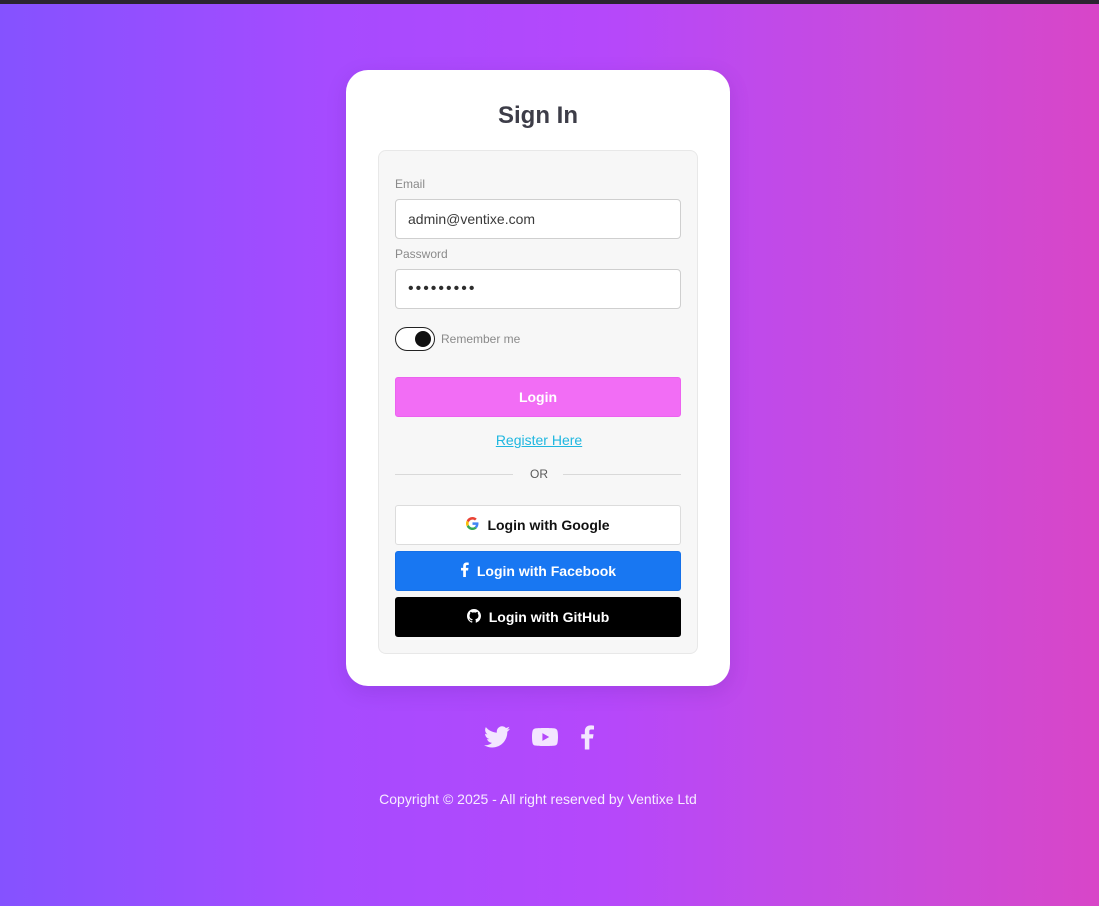 This screenshot has width=1099, height=906. Describe the element at coordinates (421, 254) in the screenshot. I see `password-label: Password` at that location.